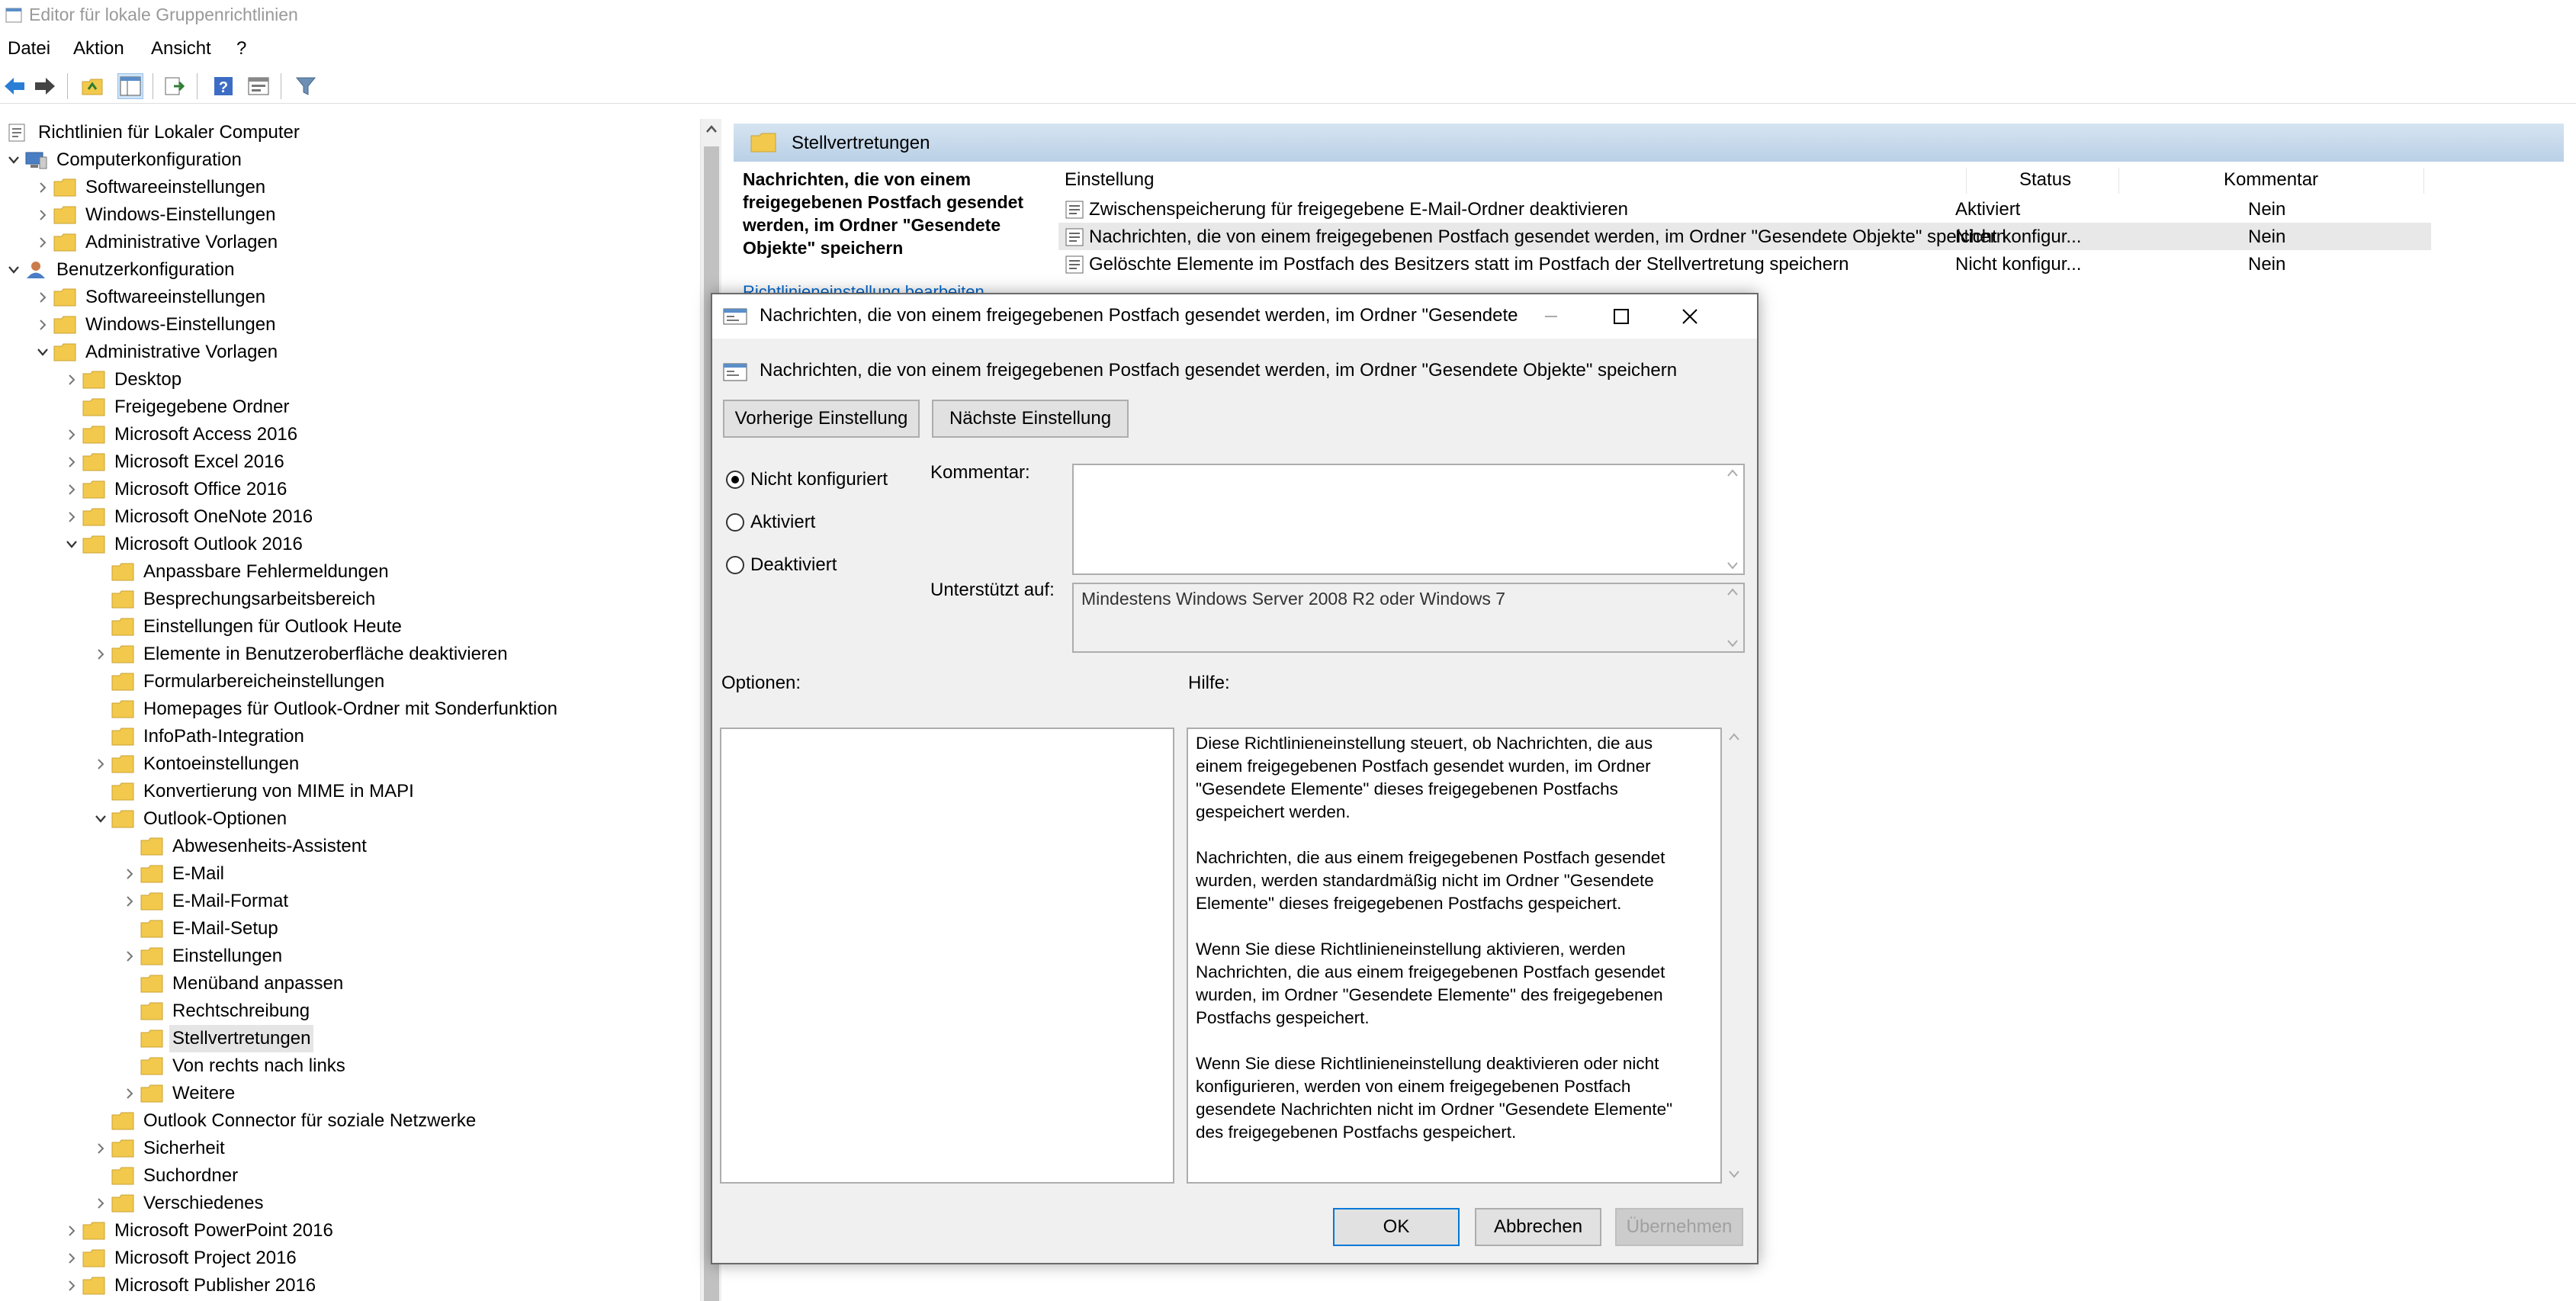  What do you see at coordinates (807, 480) in the screenshot?
I see `radio-not-configured: Nicht konfiguriert` at bounding box center [807, 480].